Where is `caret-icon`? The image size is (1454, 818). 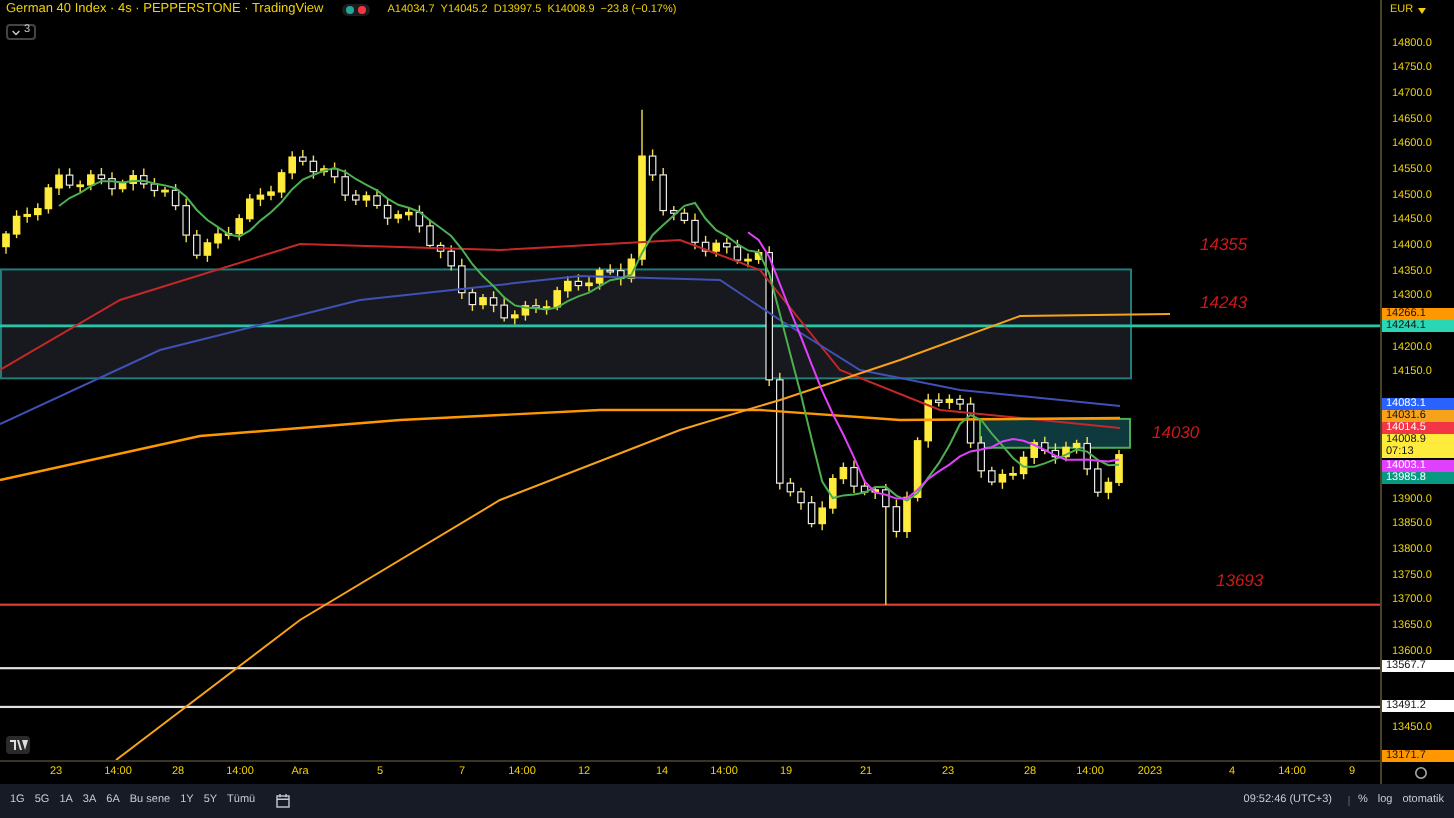 caret-icon is located at coordinates (1421, 11).